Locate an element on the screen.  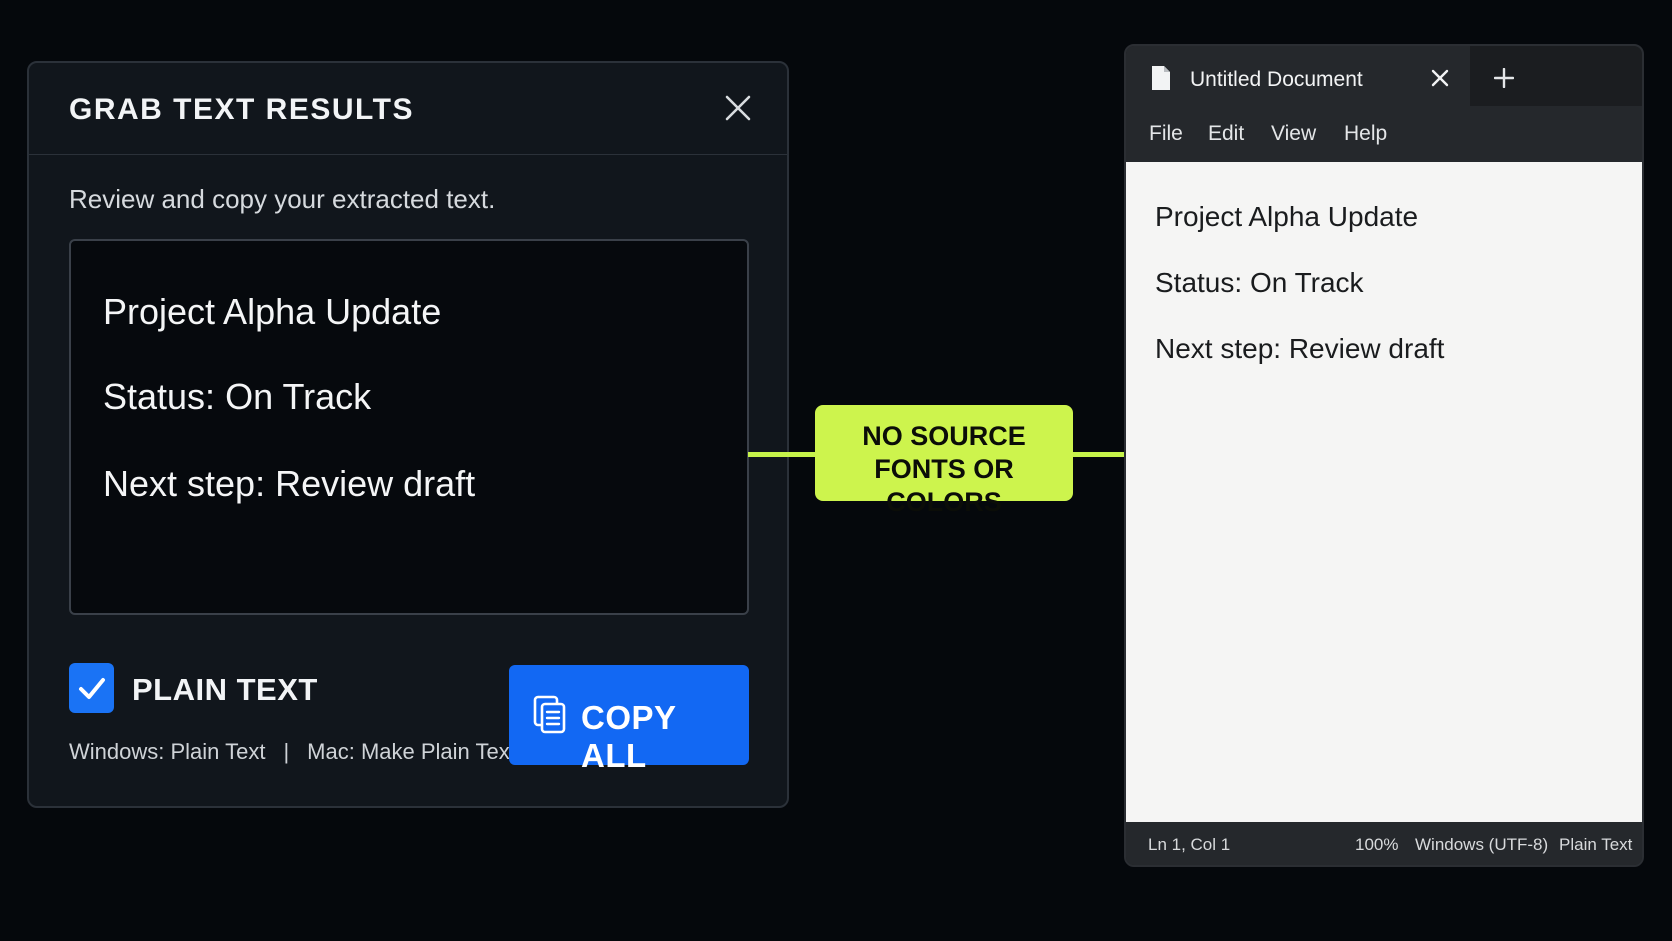
menu-bar: File Edit View Help is located at coordinates (1384, 134).